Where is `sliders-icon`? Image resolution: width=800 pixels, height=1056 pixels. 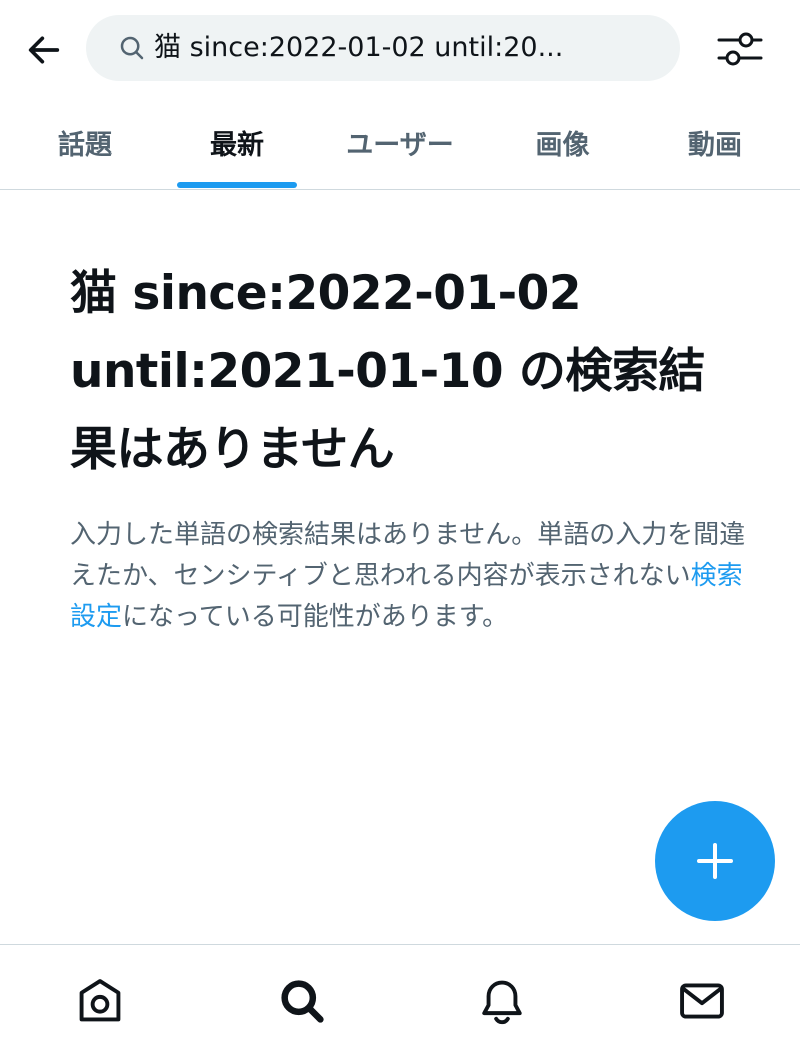 sliders-icon is located at coordinates (740, 49).